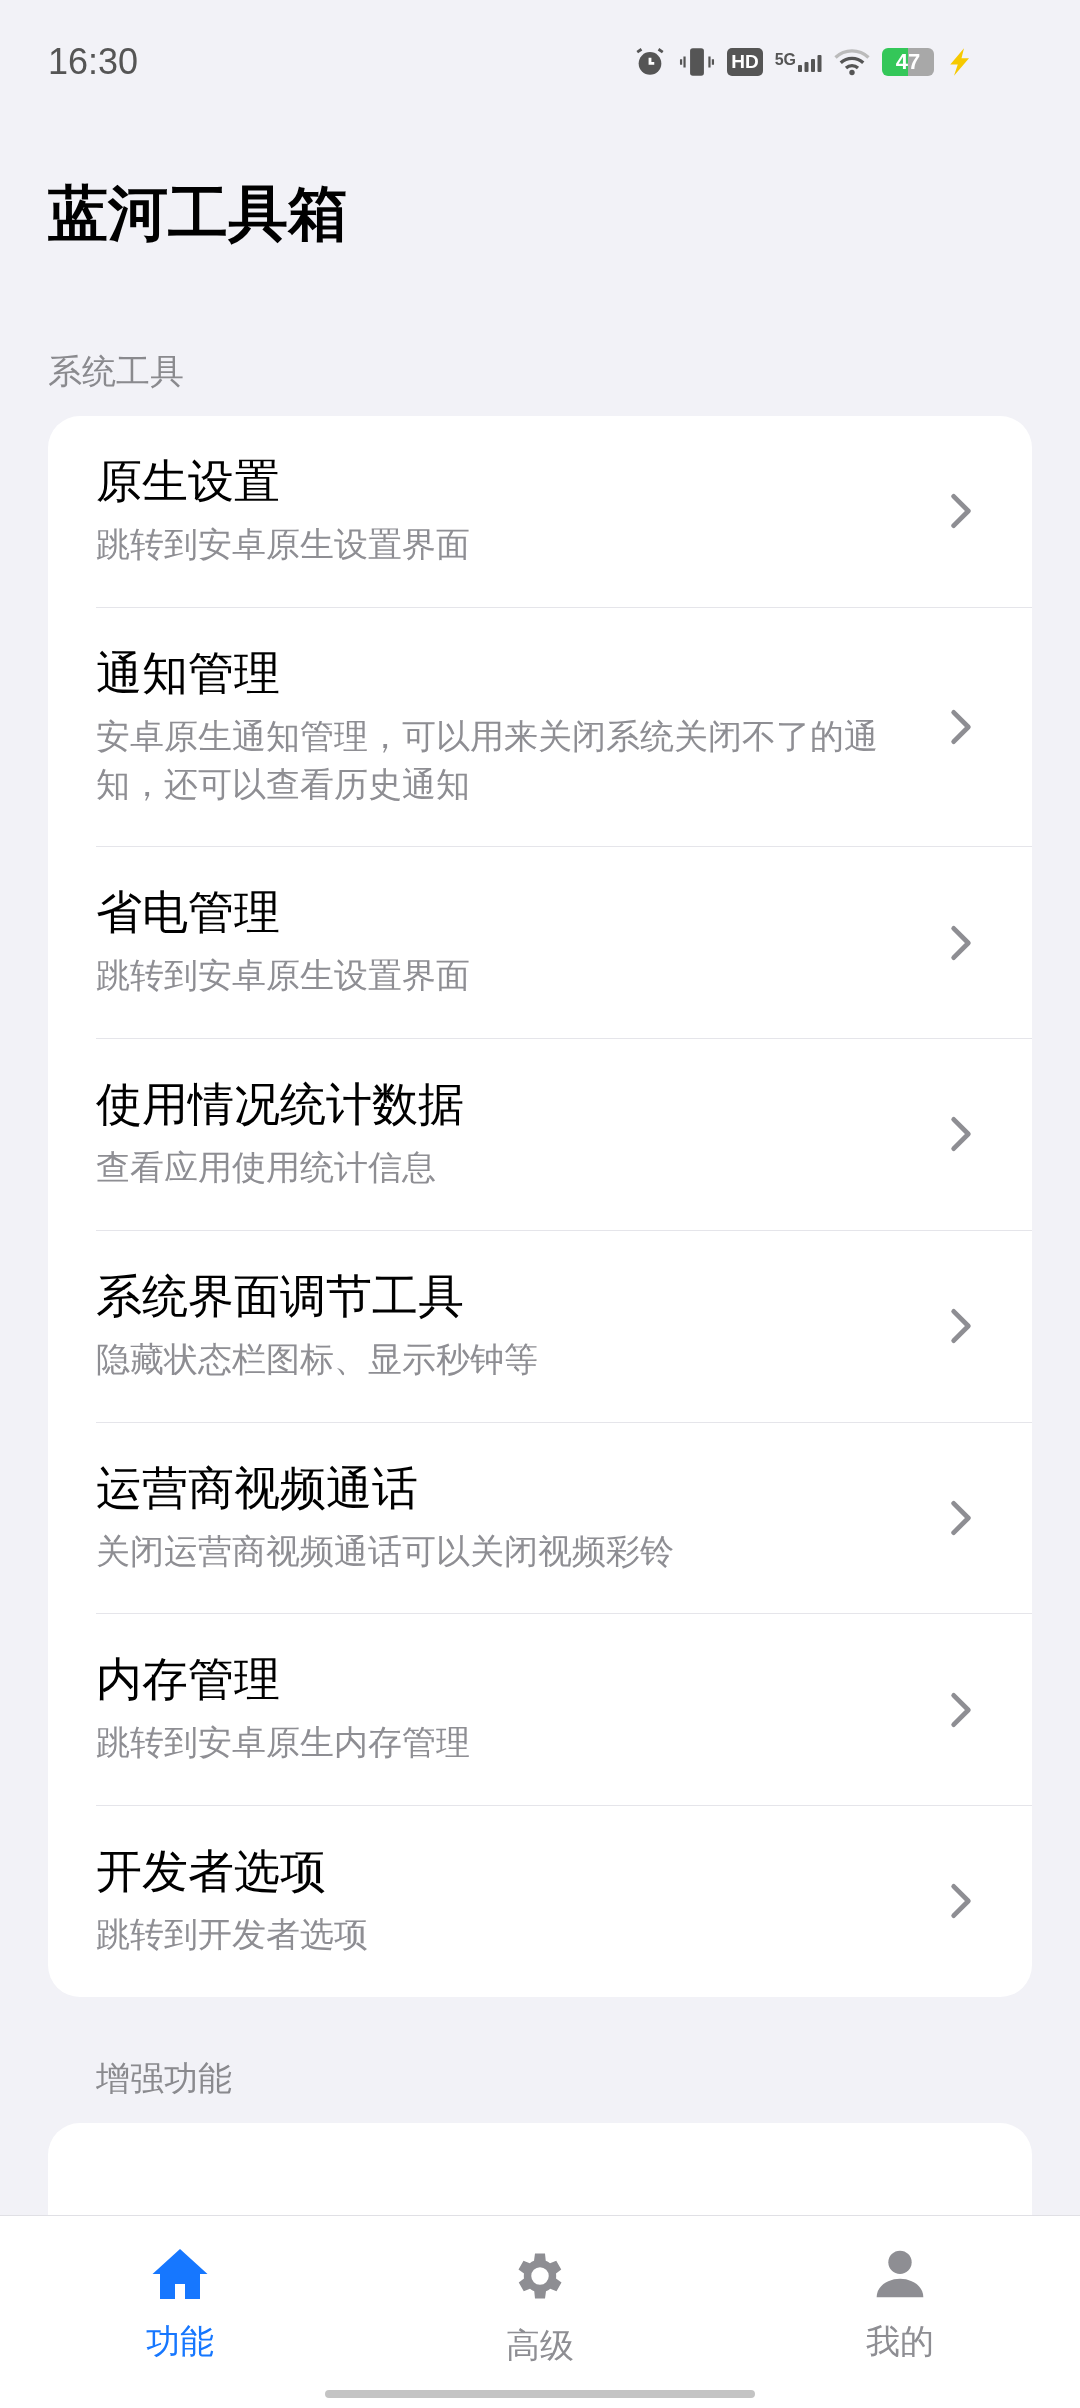 The image size is (1080, 2408). What do you see at coordinates (164, 2077) in the screenshot?
I see `section-header: 增强功能` at bounding box center [164, 2077].